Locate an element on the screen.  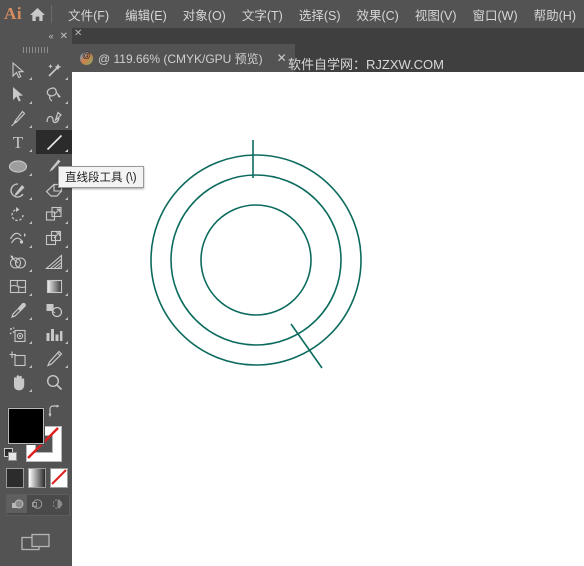
shape-builder-tool is located at coordinates (18, 262).